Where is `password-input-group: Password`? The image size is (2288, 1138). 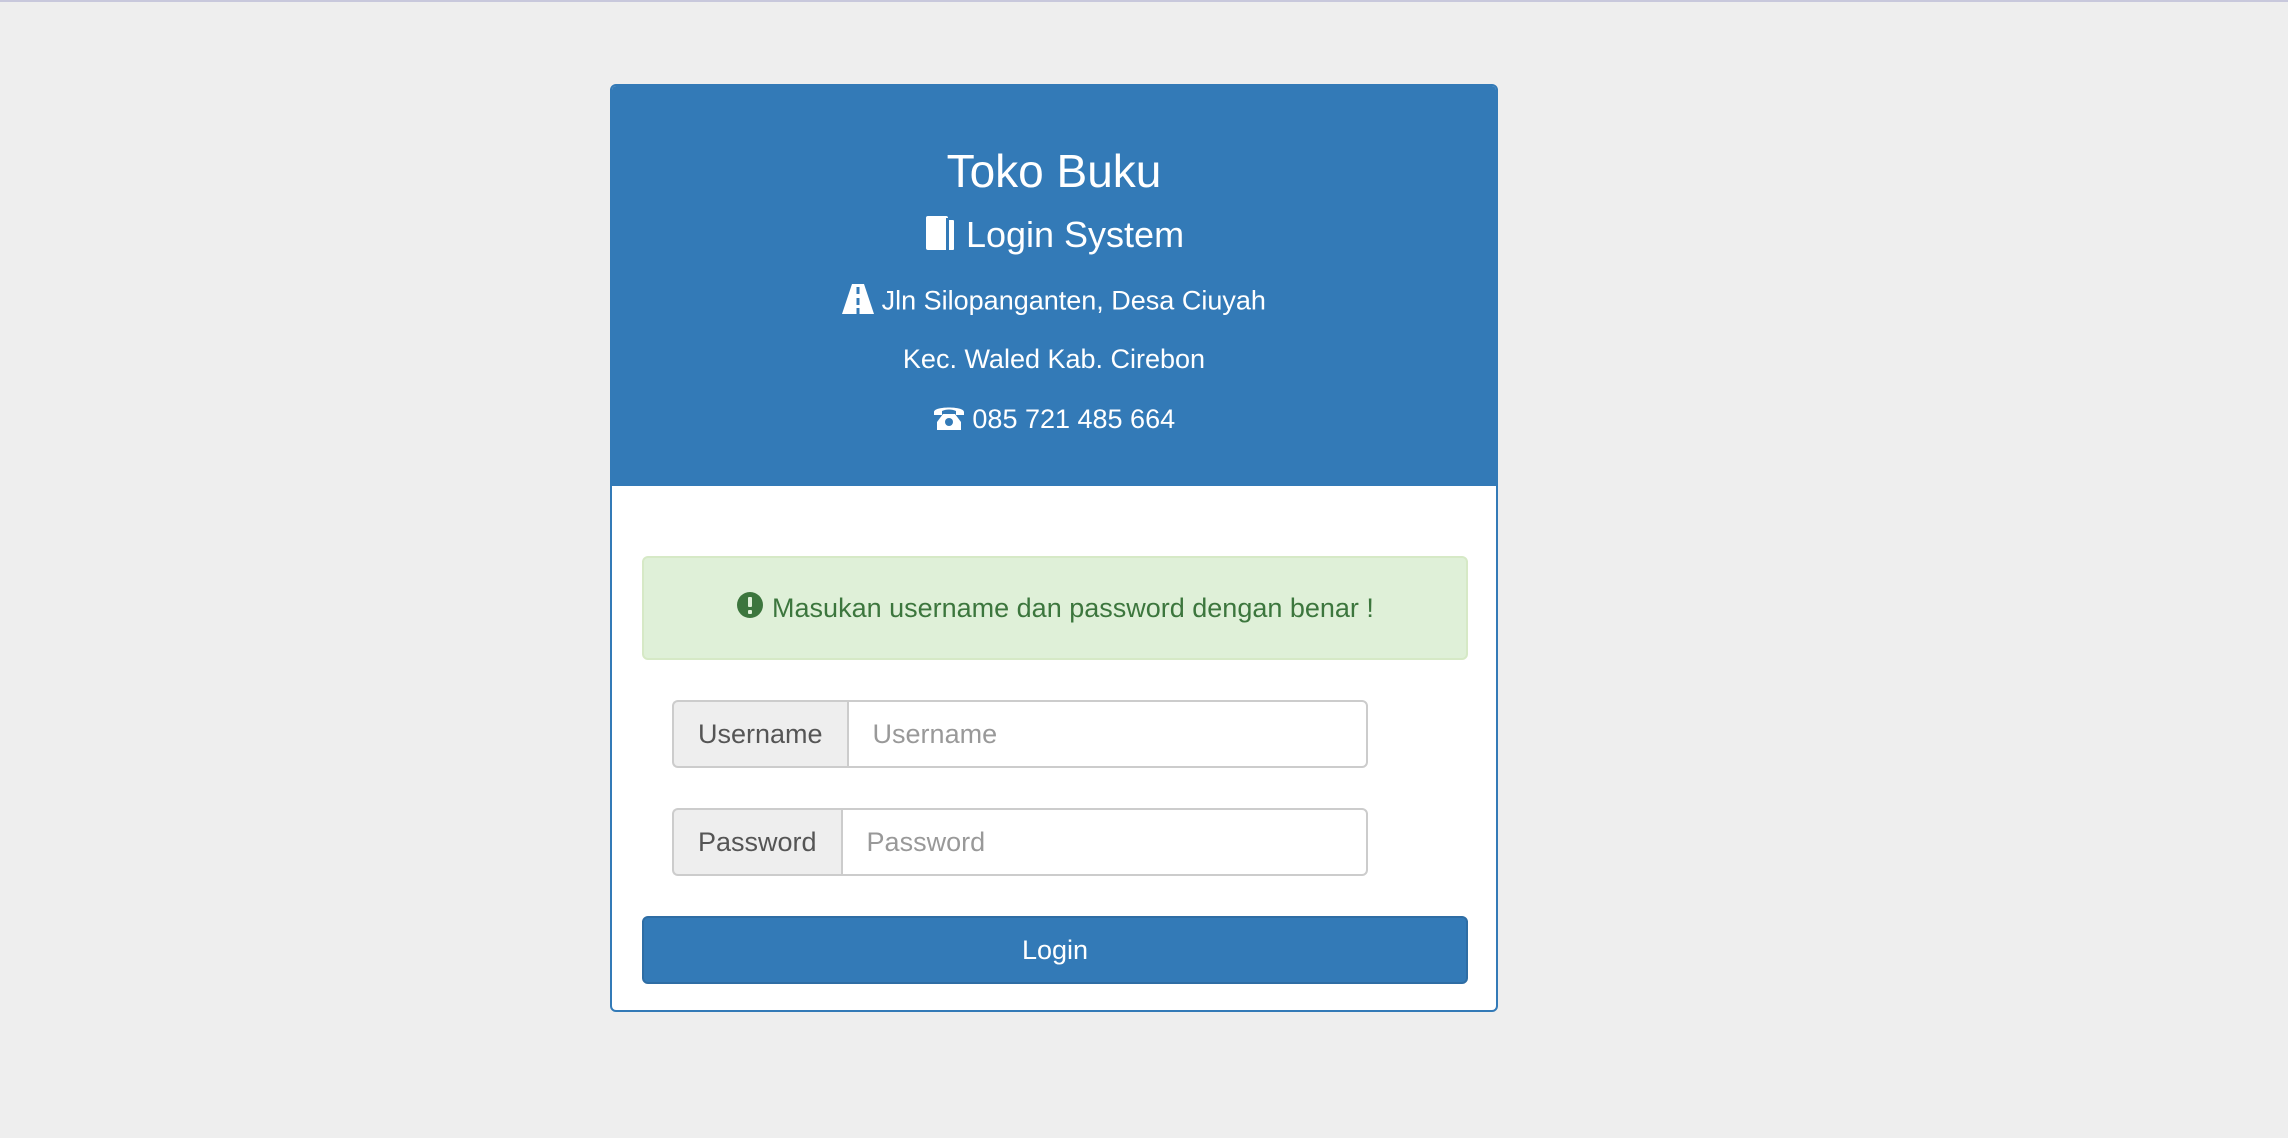
password-input-group: Password is located at coordinates (1020, 842).